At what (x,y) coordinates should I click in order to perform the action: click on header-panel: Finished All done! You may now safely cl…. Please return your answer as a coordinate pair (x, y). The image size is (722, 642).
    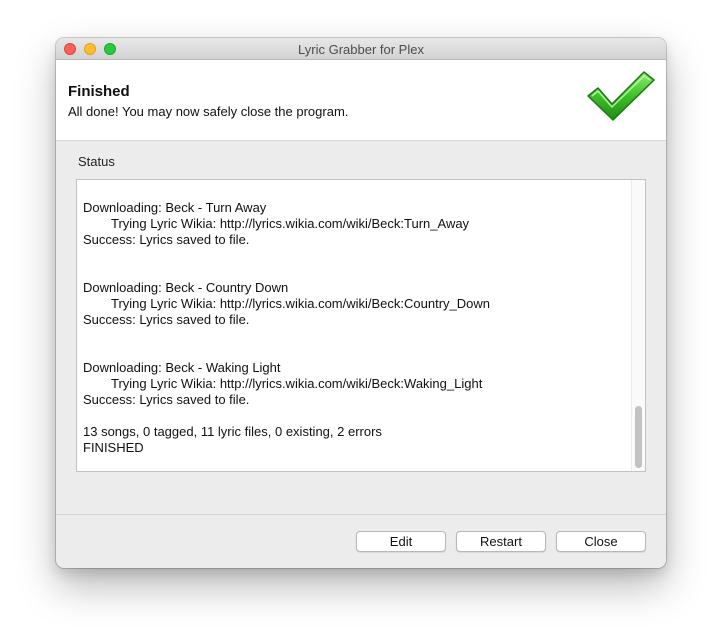
    Looking at the image, I should click on (361, 100).